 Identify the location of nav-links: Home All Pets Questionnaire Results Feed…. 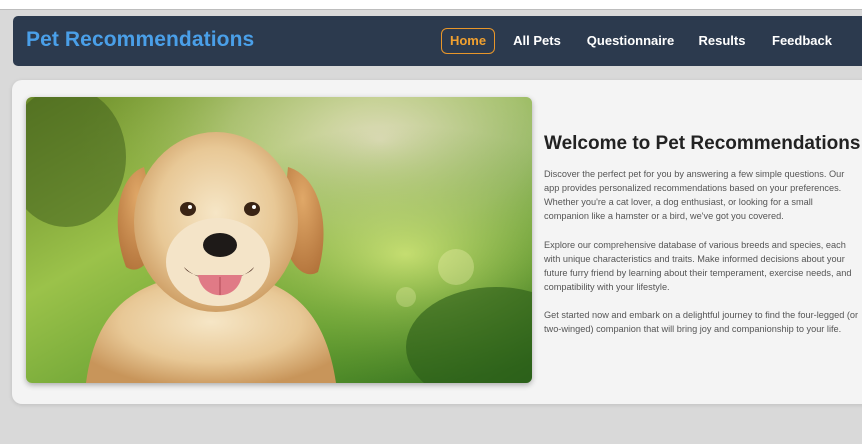
(437, 41).